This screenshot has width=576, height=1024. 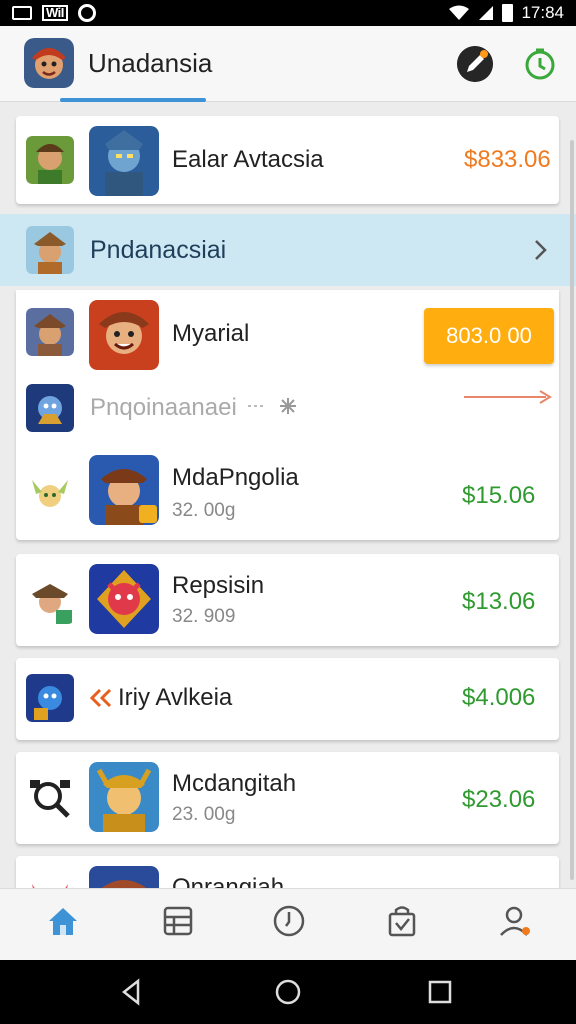 I want to click on sim-label: WiI, so click(x=55, y=13).